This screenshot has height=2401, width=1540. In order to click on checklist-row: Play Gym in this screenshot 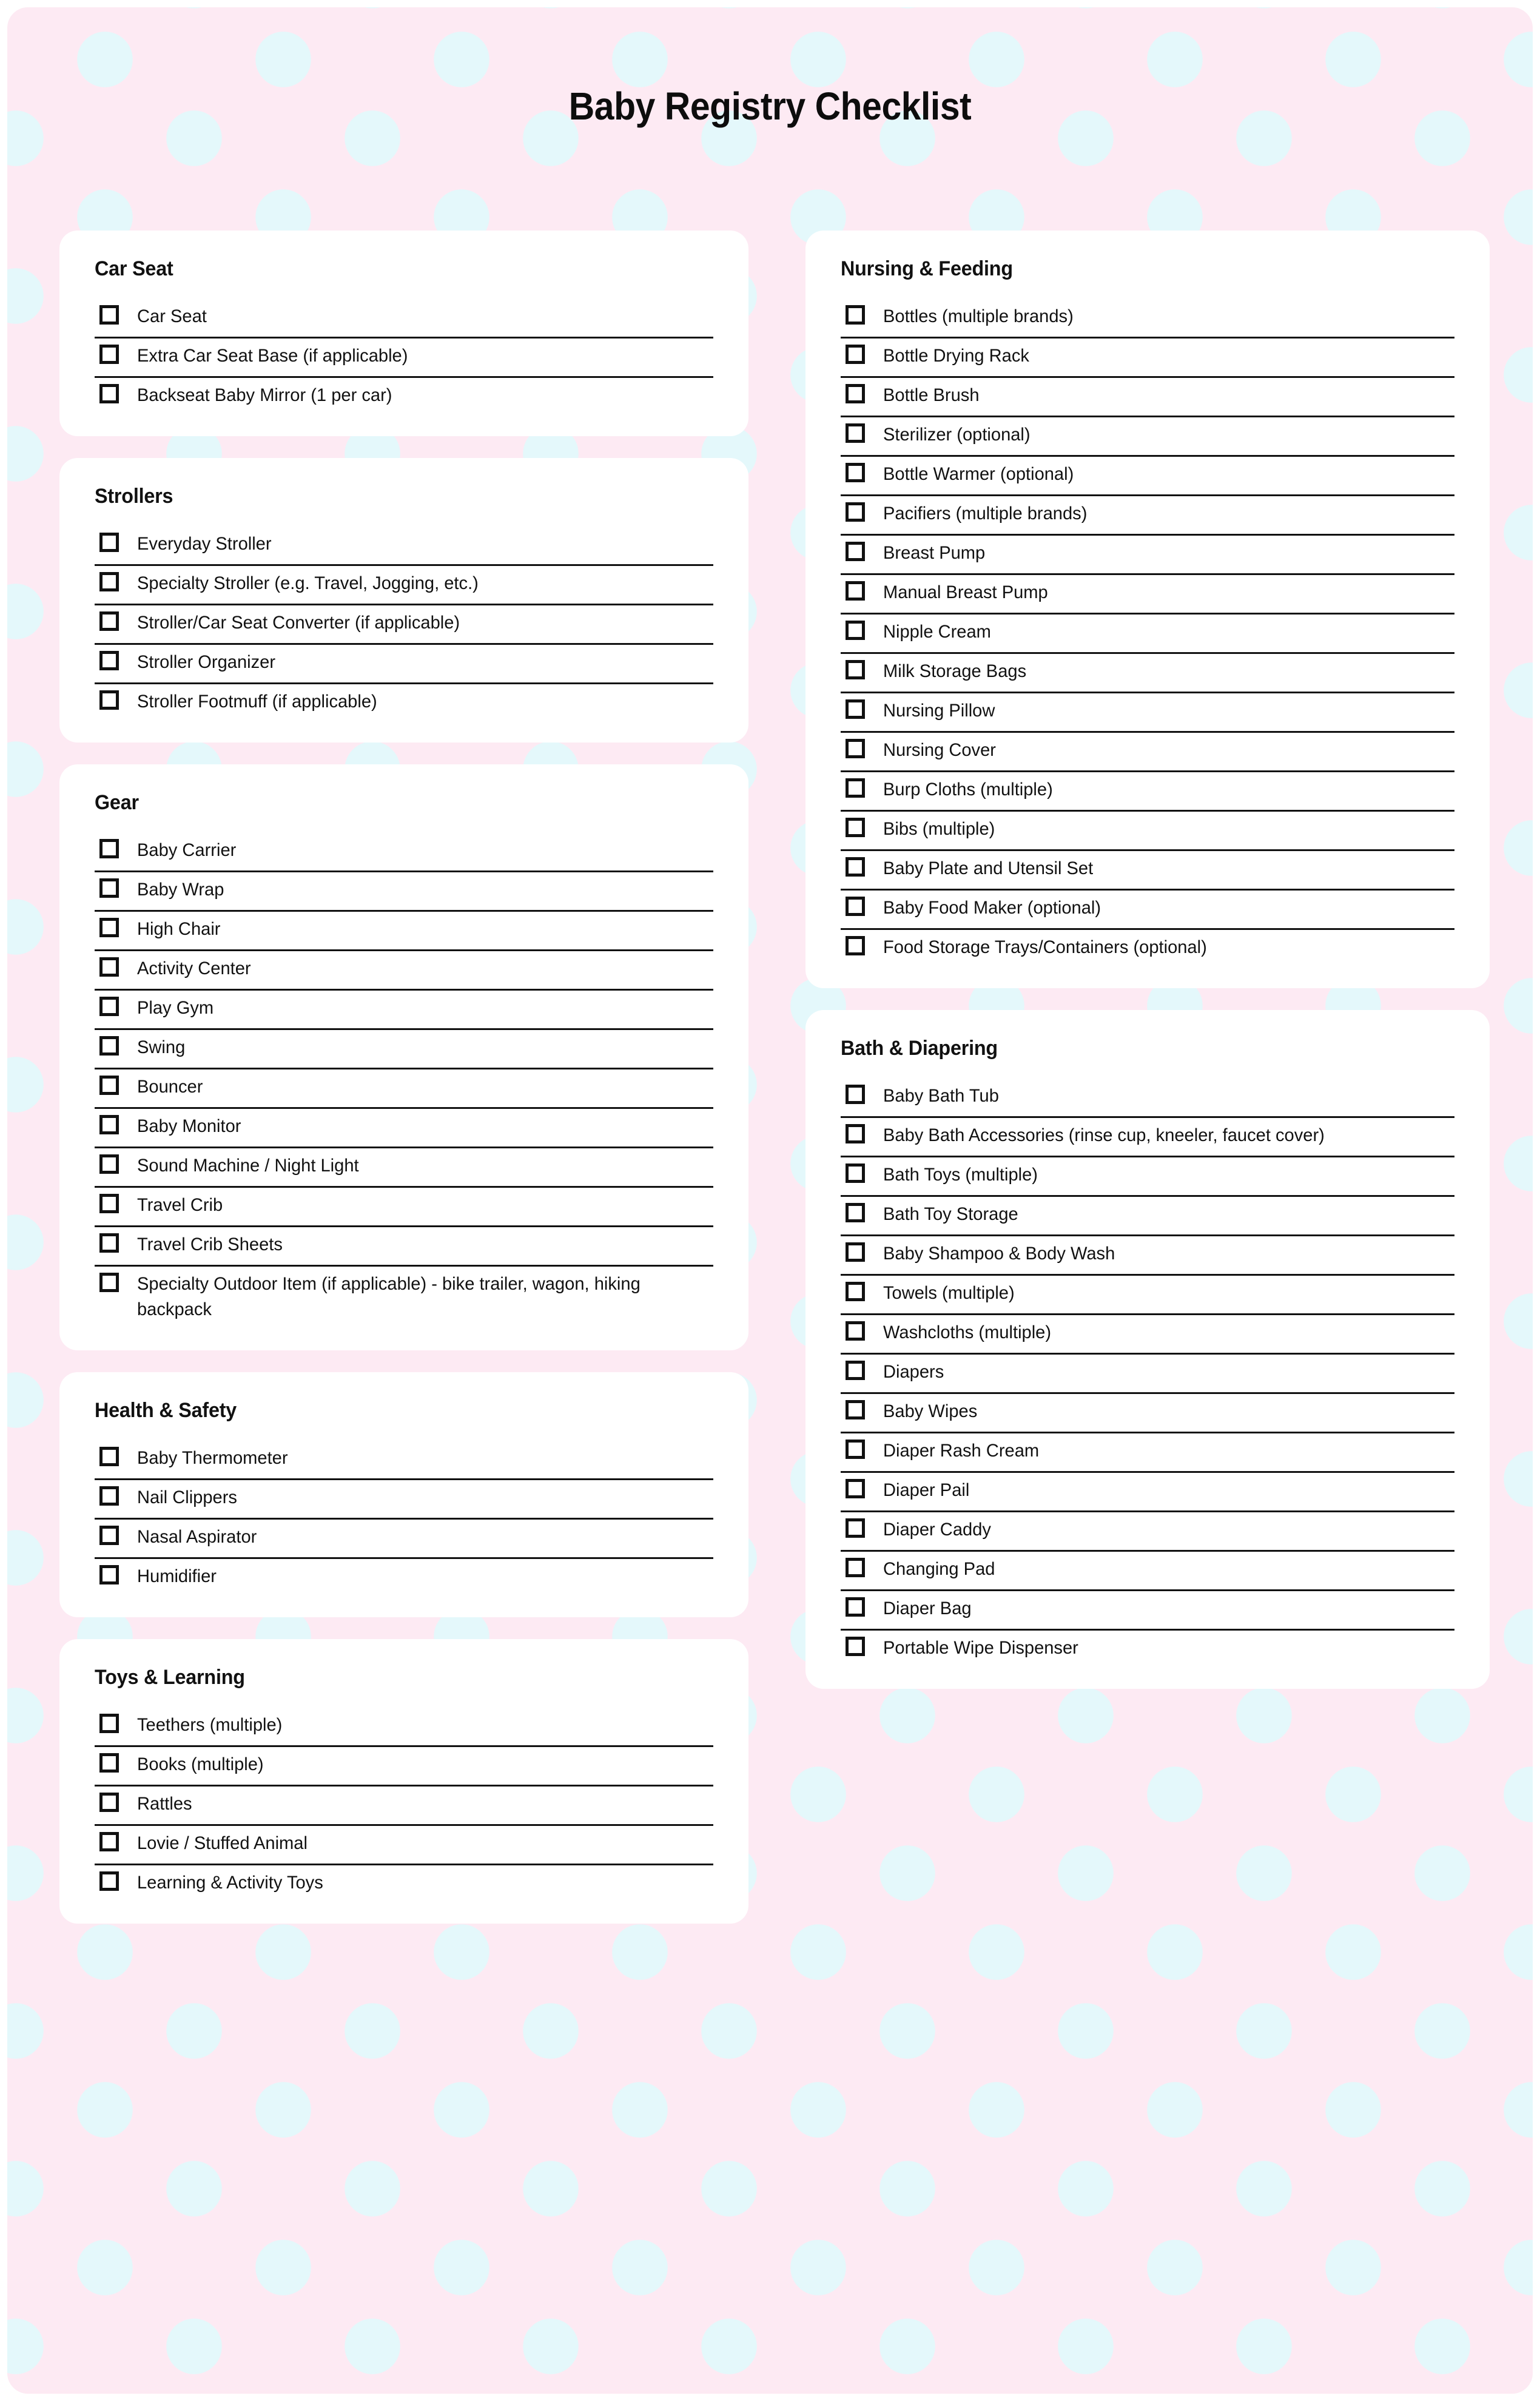, I will do `click(404, 1010)`.